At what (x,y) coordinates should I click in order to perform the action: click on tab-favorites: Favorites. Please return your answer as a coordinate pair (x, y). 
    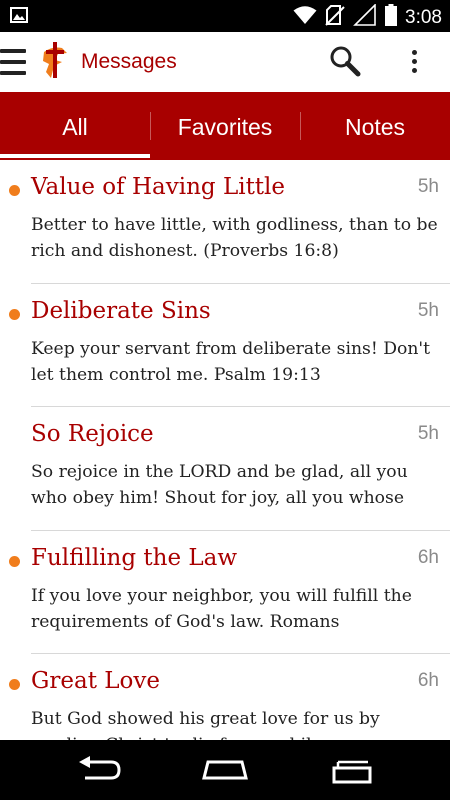
    Looking at the image, I should click on (225, 126).